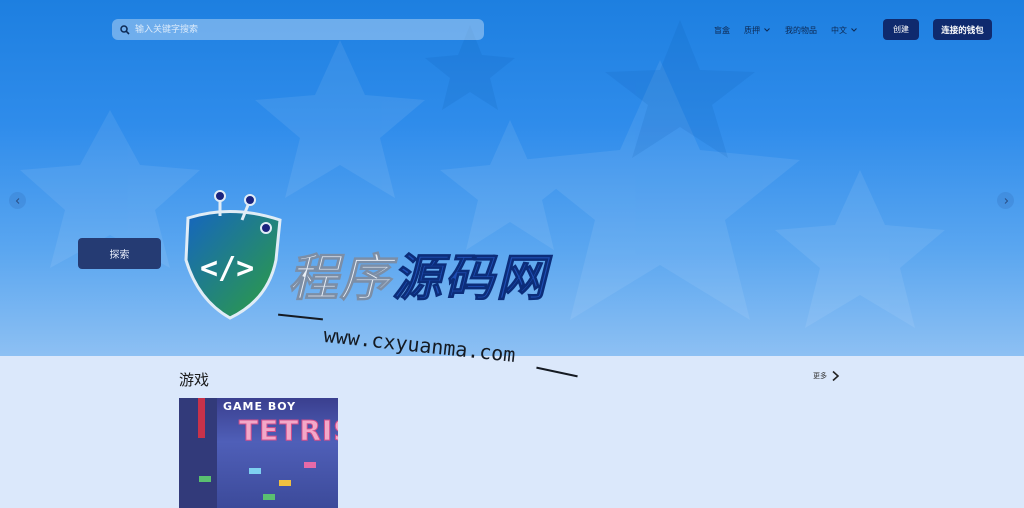 The image size is (1024, 508). Describe the element at coordinates (308, 29) in the screenshot. I see `search-input` at that location.